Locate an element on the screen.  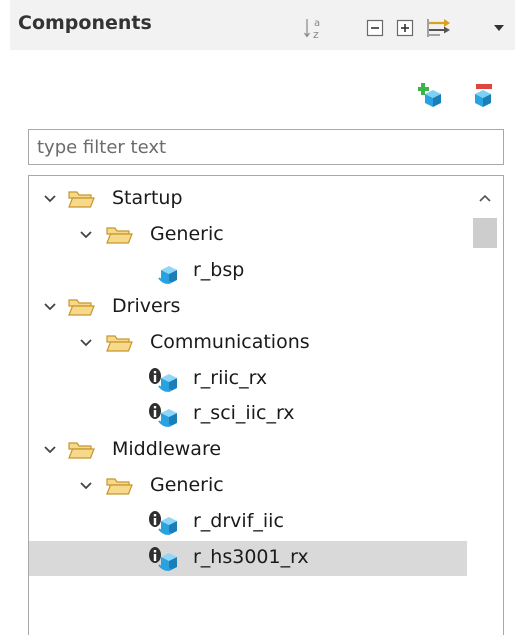
tree-item-label: Middleware is located at coordinates (167, 449).